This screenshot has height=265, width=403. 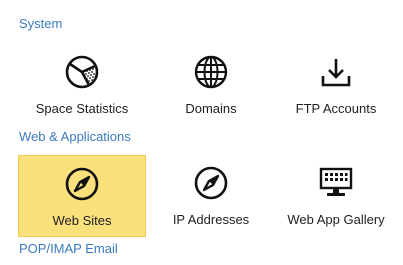 I want to click on section-title-pop-imap-email: POP/IMAP Email, so click(x=68, y=248).